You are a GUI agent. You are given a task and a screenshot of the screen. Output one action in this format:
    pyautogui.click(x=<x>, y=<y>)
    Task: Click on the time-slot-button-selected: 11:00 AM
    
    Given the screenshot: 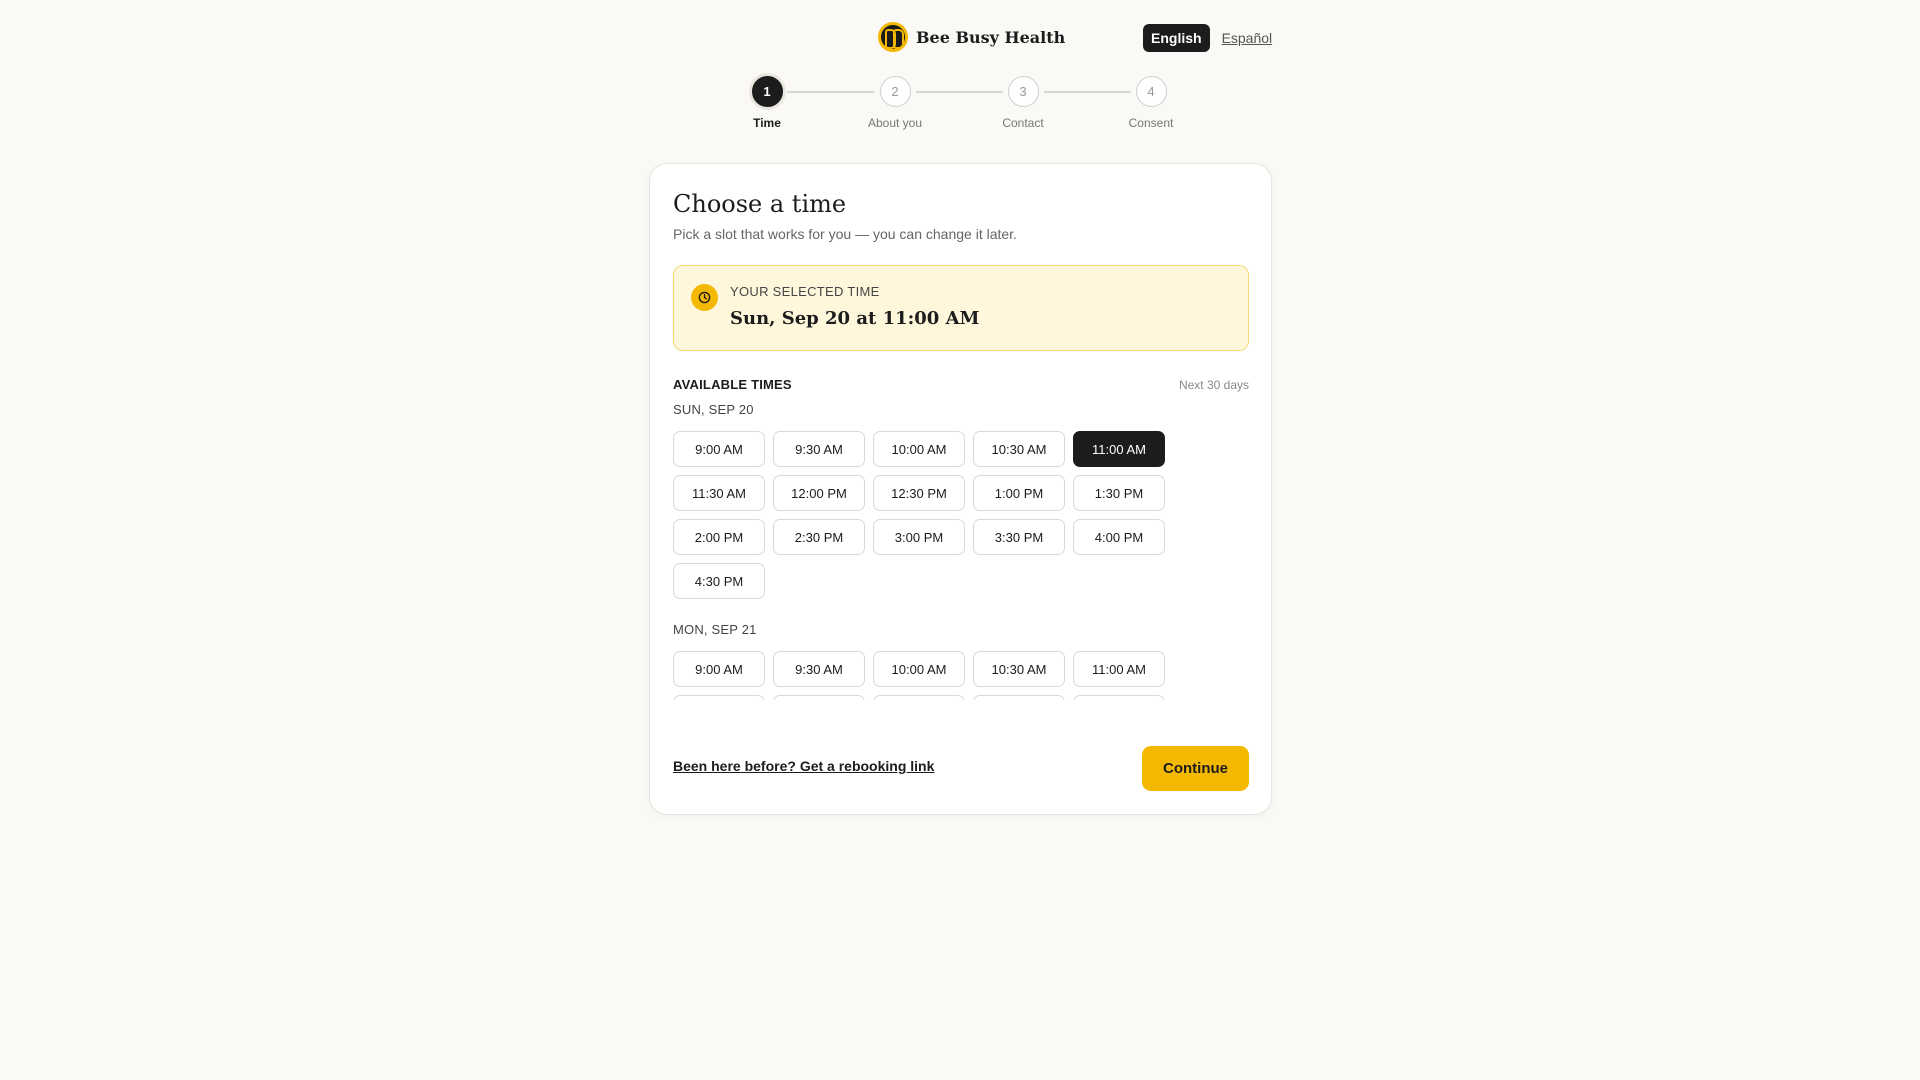 What is the action you would take?
    pyautogui.click(x=1119, y=449)
    